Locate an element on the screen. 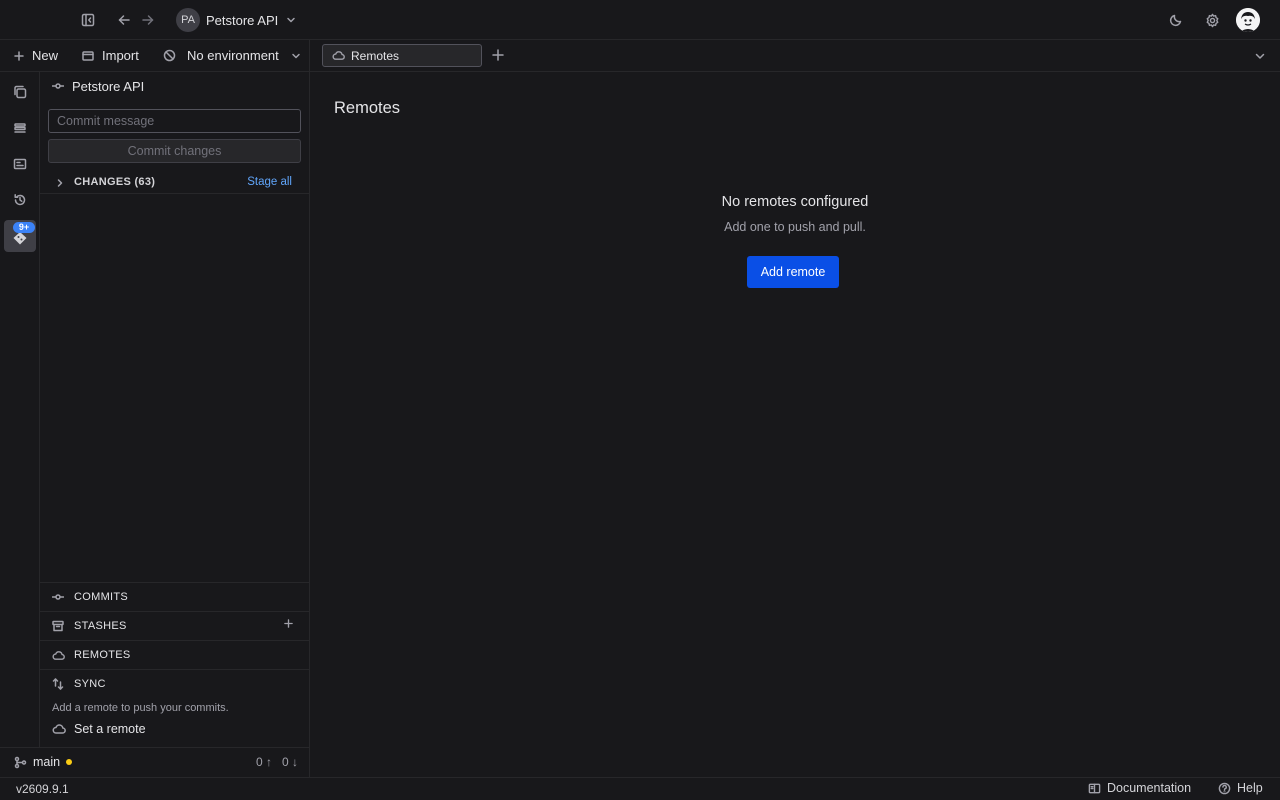  sync-arrows-icon is located at coordinates (58, 684).